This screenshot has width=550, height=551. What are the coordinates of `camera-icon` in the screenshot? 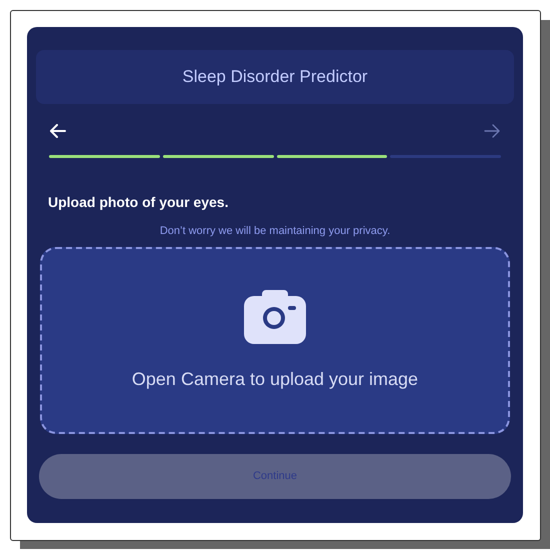 It's located at (275, 316).